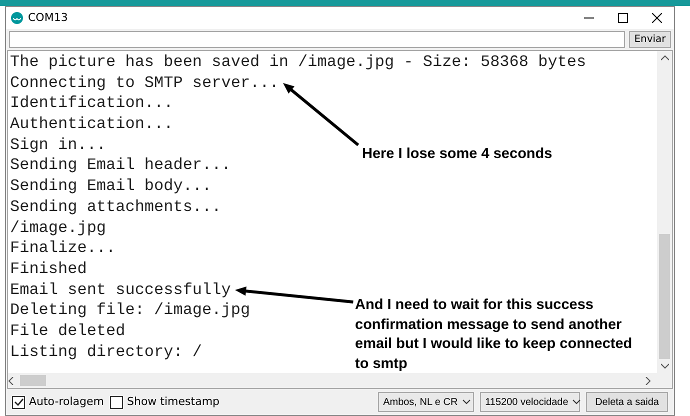 This screenshot has width=690, height=416. Describe the element at coordinates (173, 402) in the screenshot. I see `checkbox-label: Show timestamp` at that location.